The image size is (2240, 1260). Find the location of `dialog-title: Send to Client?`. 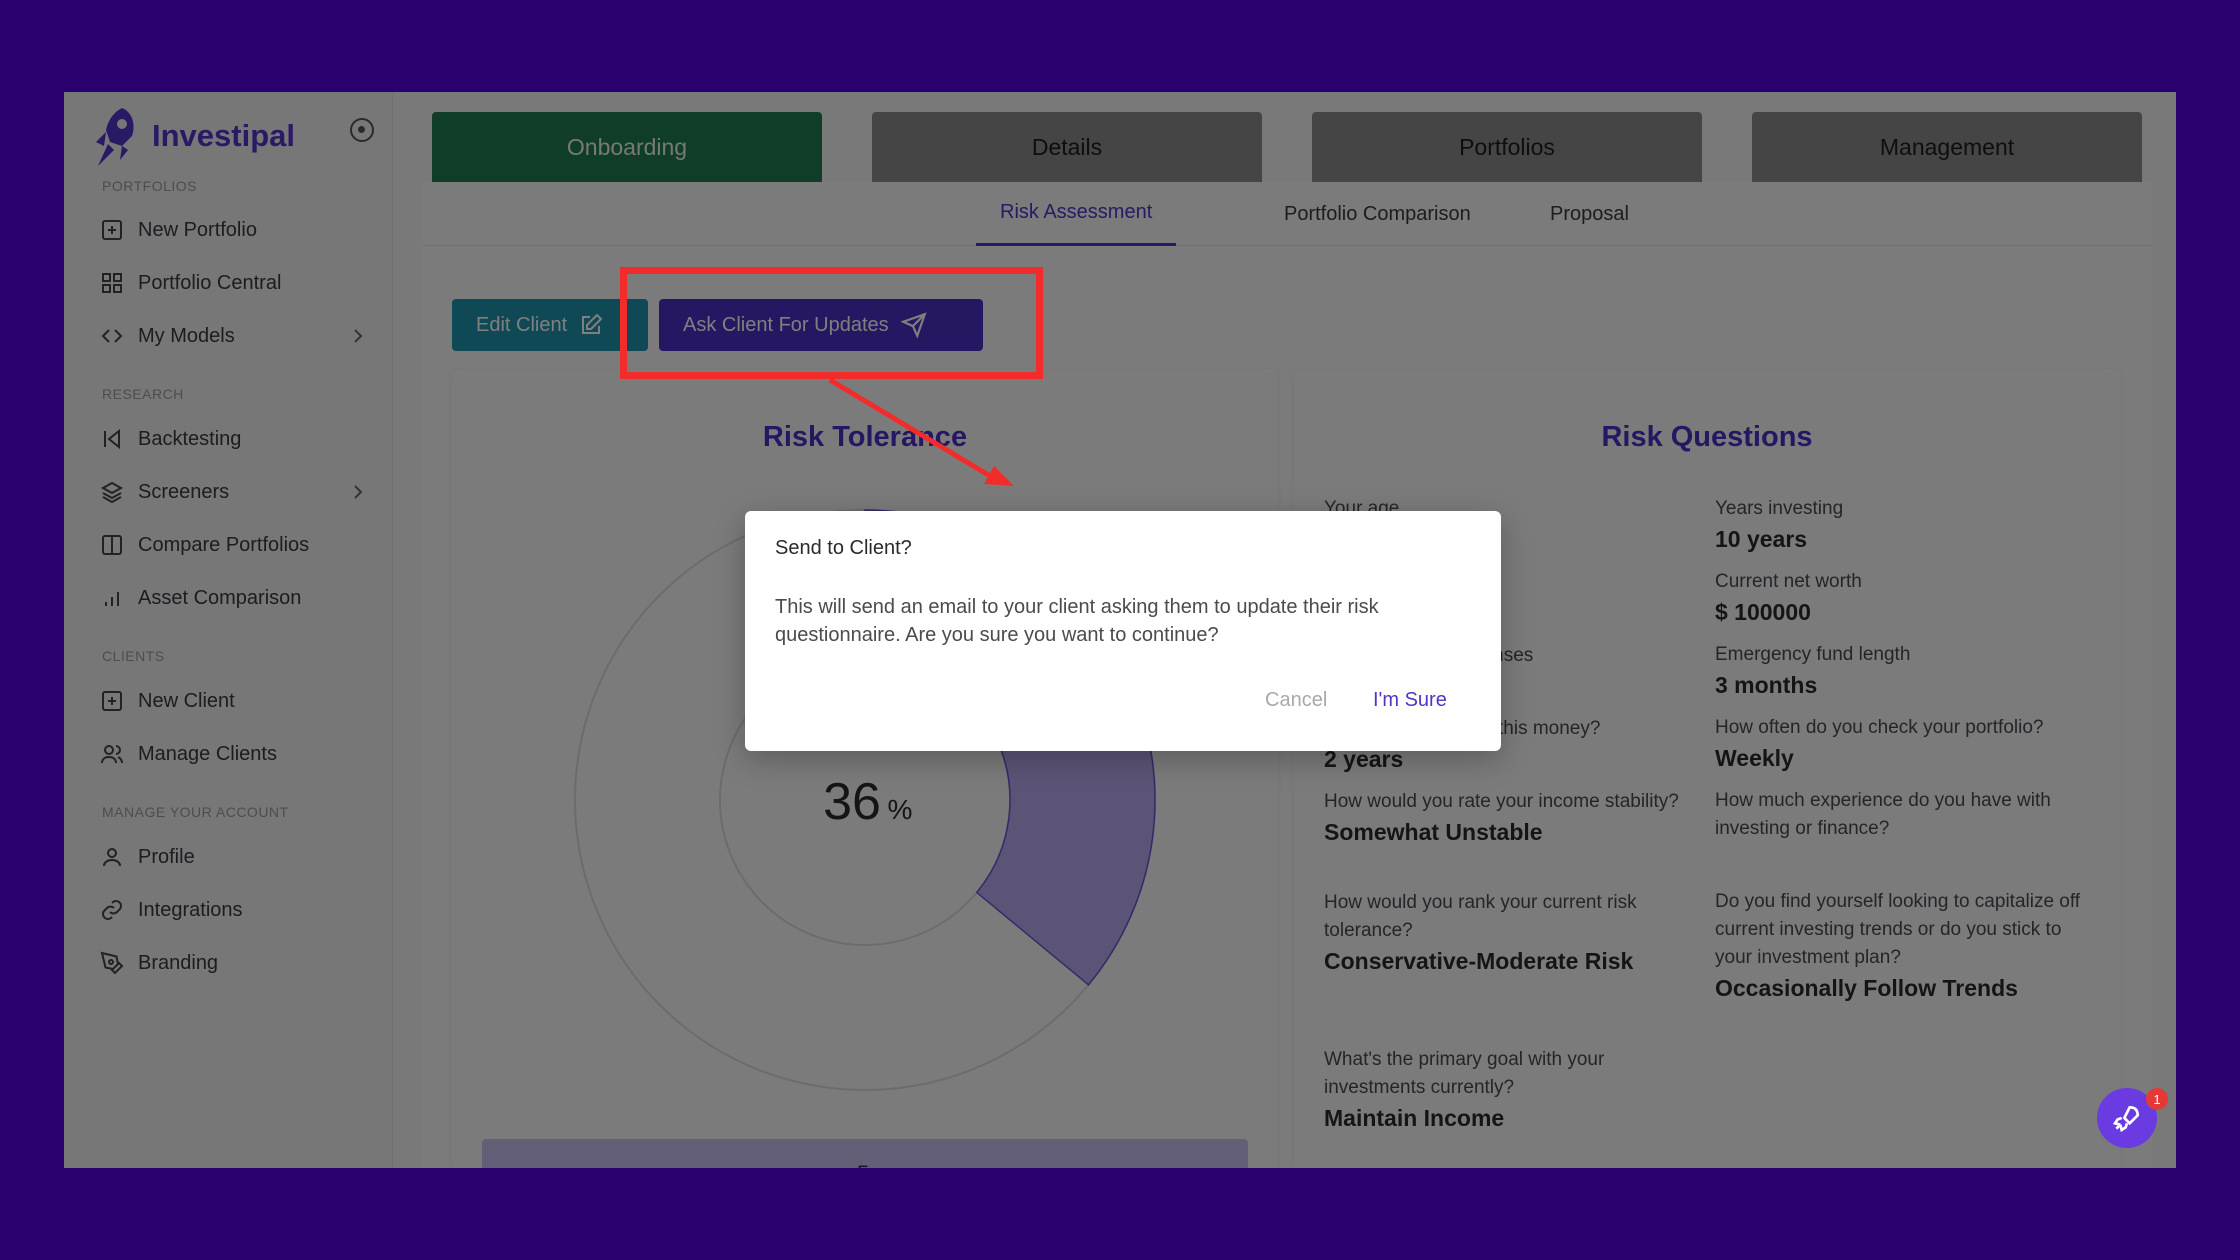

dialog-title: Send to Client? is located at coordinates (843, 548).